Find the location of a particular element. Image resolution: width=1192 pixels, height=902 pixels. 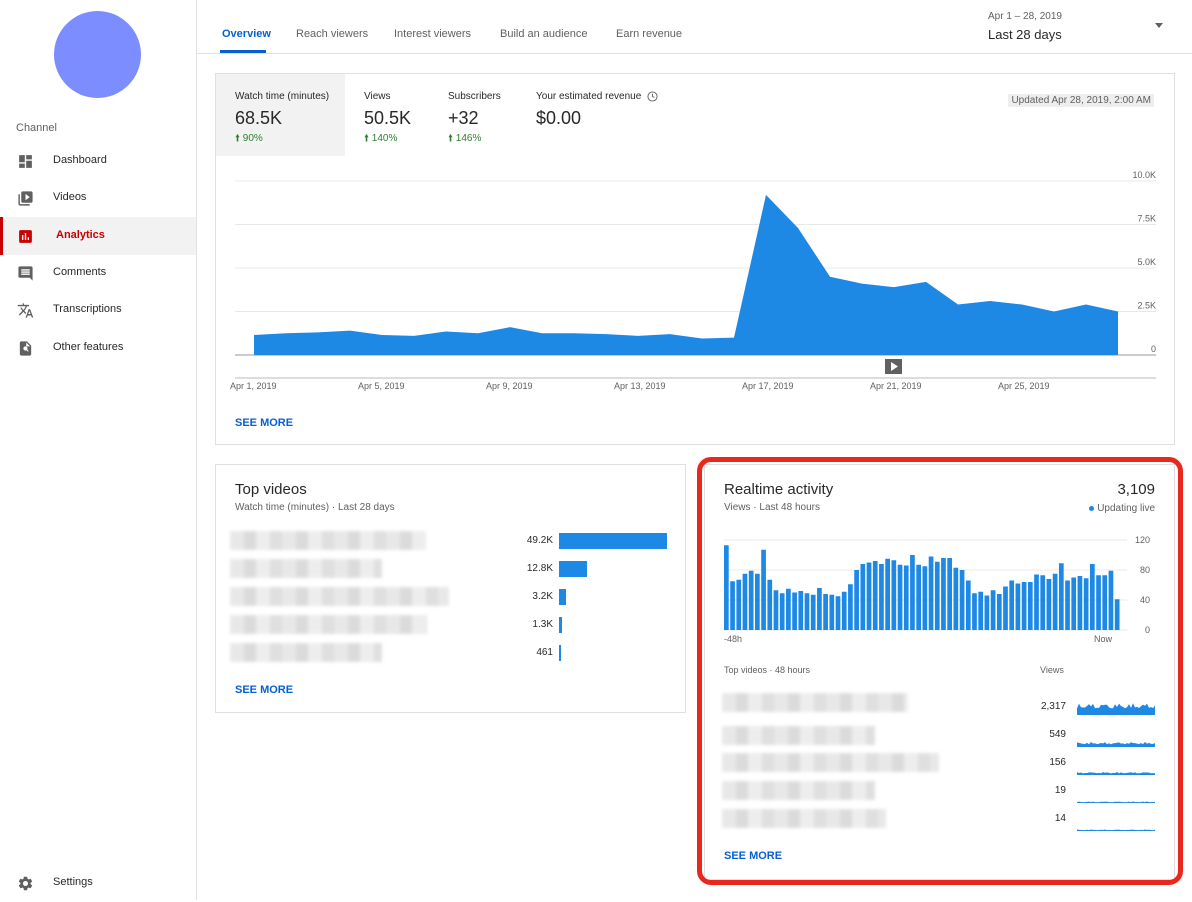

metric-change: 🠙 140% is located at coordinates (381, 138).